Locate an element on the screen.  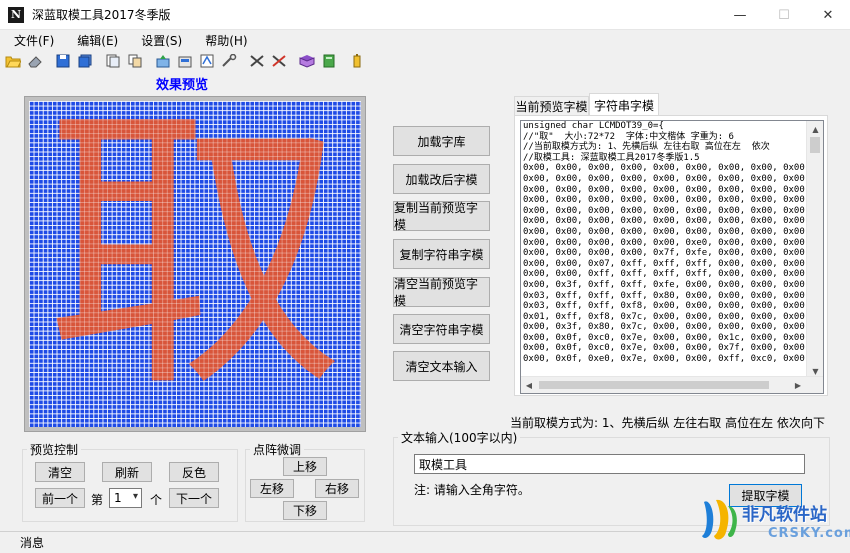
toolbar is located at coordinates (425, 61).